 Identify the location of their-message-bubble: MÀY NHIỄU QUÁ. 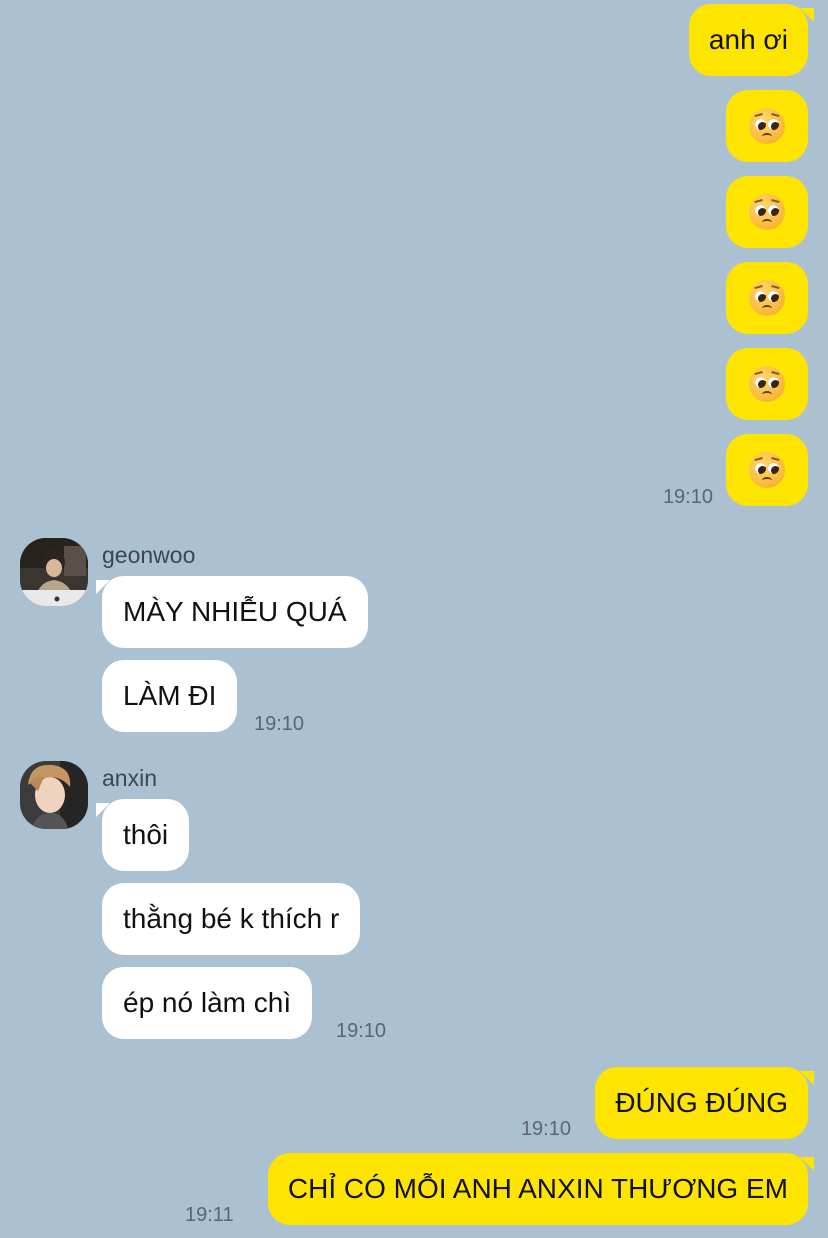
(235, 612).